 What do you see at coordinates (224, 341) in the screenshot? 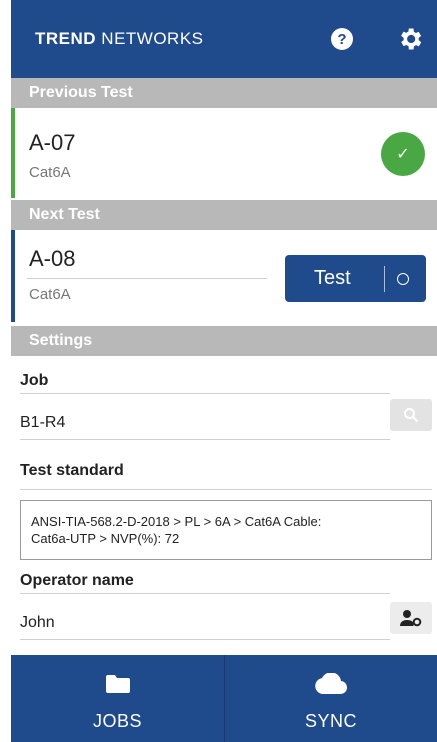
I see `settings-header: Settings` at bounding box center [224, 341].